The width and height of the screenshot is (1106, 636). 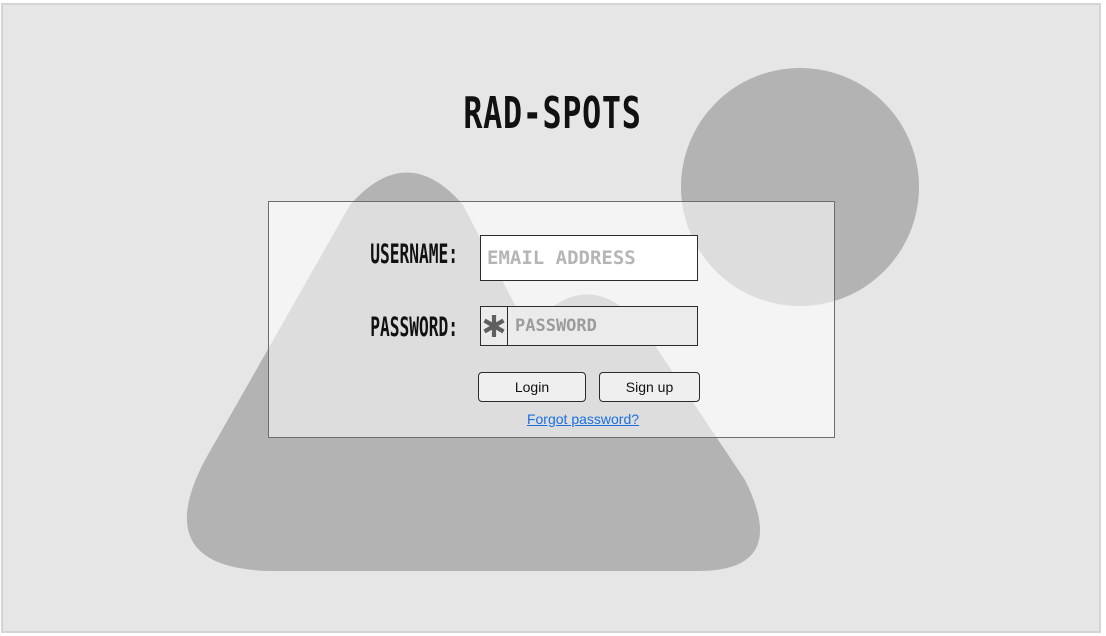 What do you see at coordinates (414, 327) in the screenshot?
I see `password-label: PASSWORD:` at bounding box center [414, 327].